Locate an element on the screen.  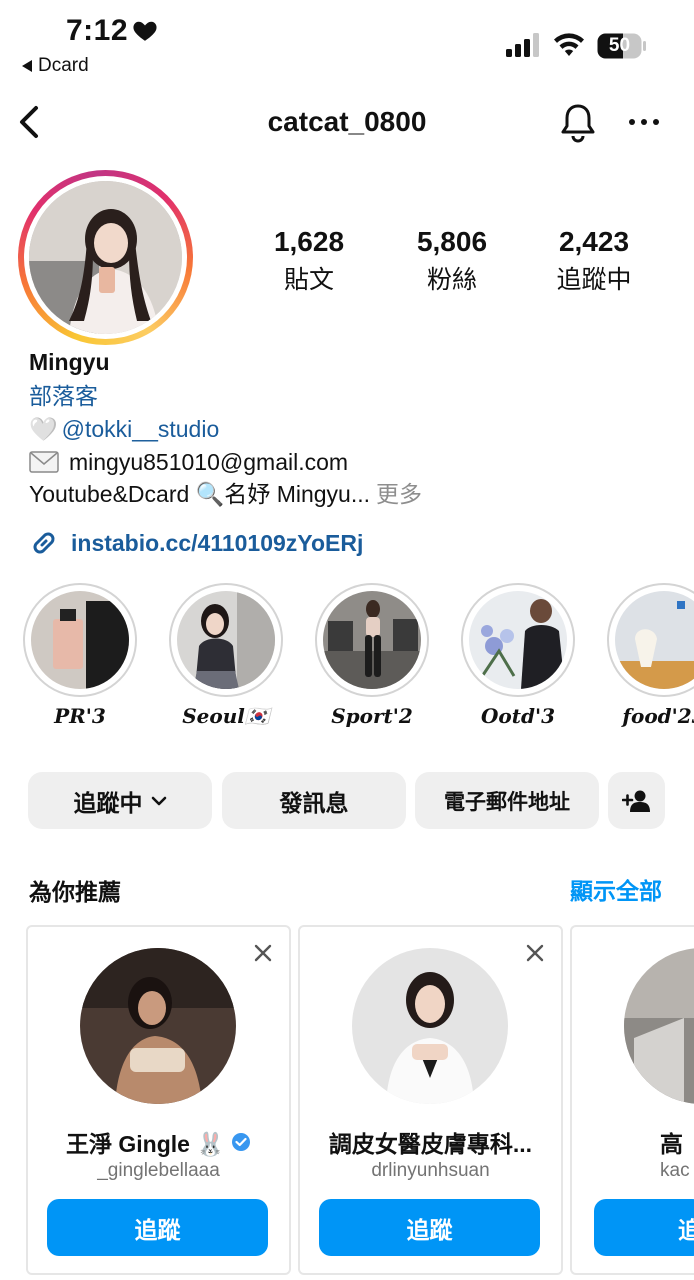
white-heart-icon: 🤍 is located at coordinates (43, 429).